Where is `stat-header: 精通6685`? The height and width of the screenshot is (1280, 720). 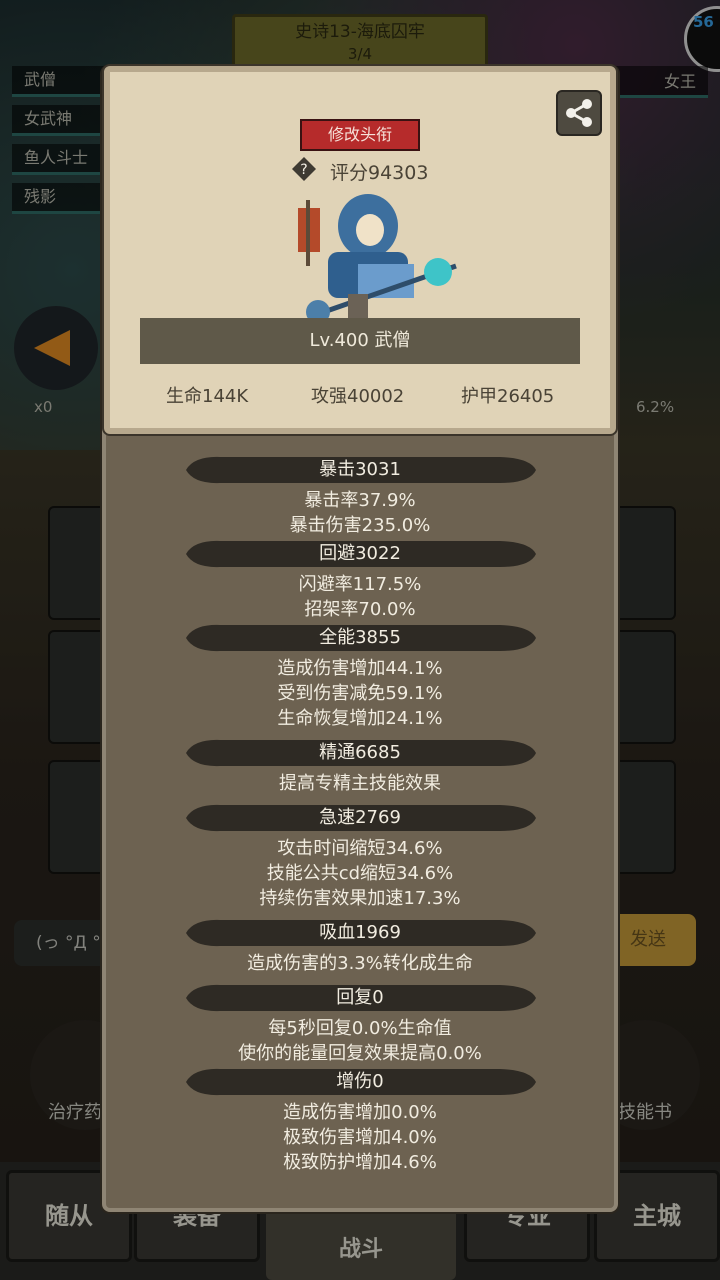
stat-header: 精通6685 is located at coordinates (360, 753).